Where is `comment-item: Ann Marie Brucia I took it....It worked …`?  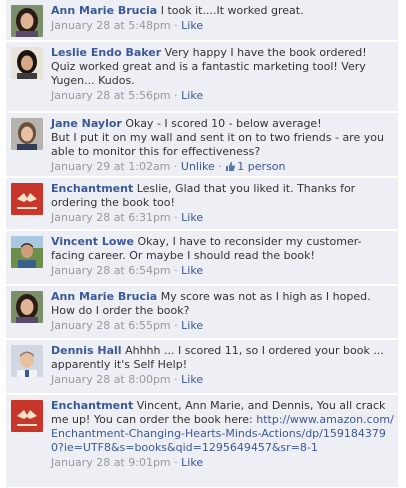
comment-item: Ann Marie Brucia I took it....It worked … is located at coordinates (202, 20).